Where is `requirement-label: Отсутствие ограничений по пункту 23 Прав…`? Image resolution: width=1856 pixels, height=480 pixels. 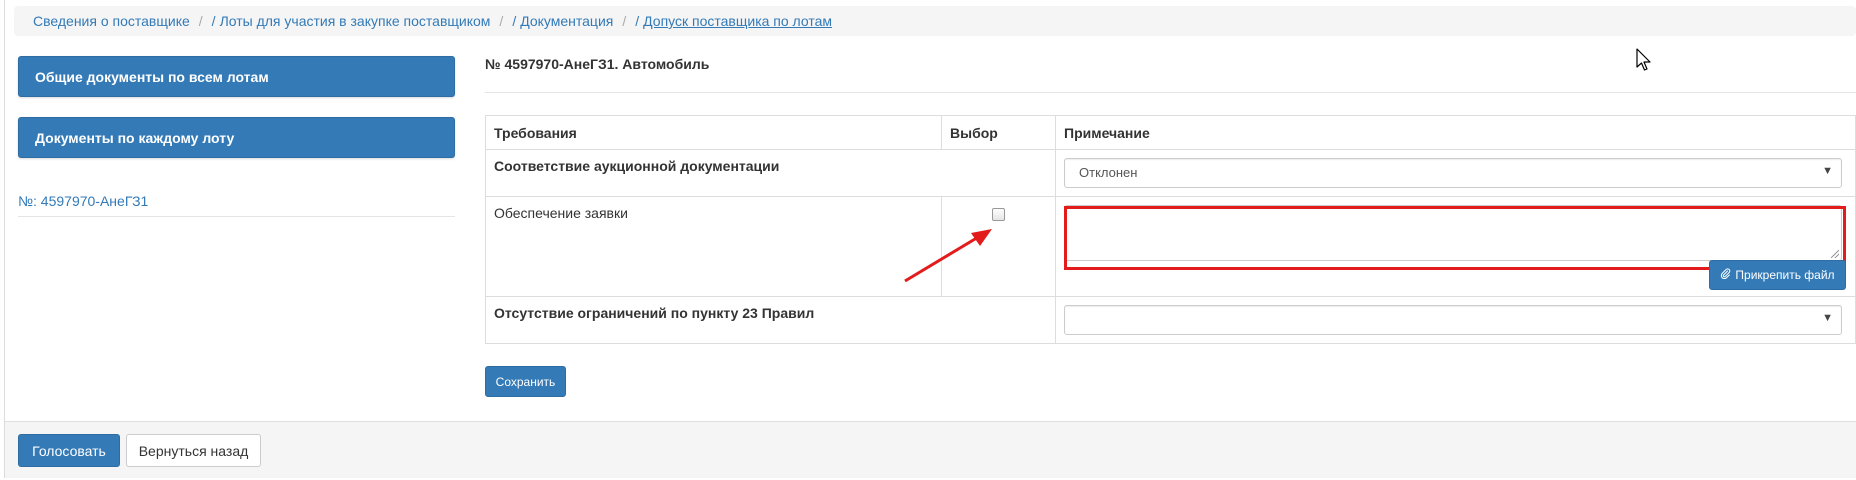
requirement-label: Отсутствие ограничений по пункту 23 Прав… is located at coordinates (770, 320).